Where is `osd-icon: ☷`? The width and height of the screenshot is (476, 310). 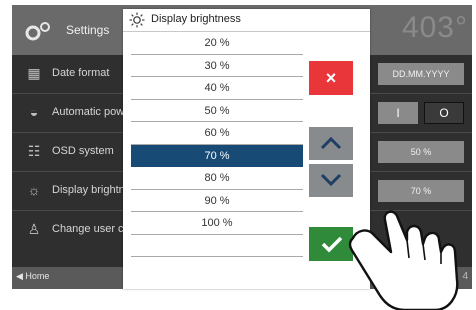 osd-icon: ☷ is located at coordinates (34, 151).